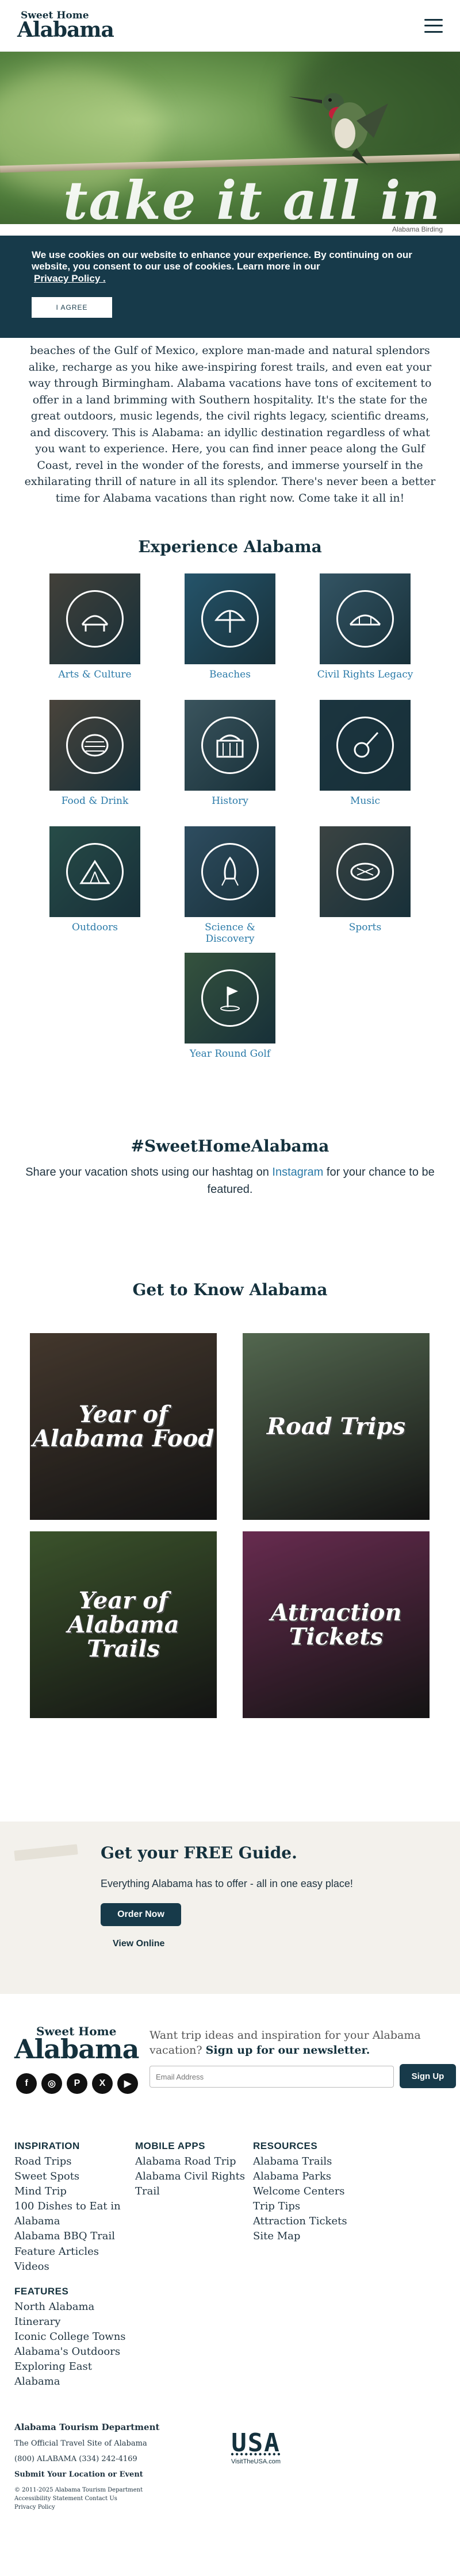 The image size is (460, 2576). What do you see at coordinates (310, 2206) in the screenshot?
I see `footer-link: Trip Tips` at bounding box center [310, 2206].